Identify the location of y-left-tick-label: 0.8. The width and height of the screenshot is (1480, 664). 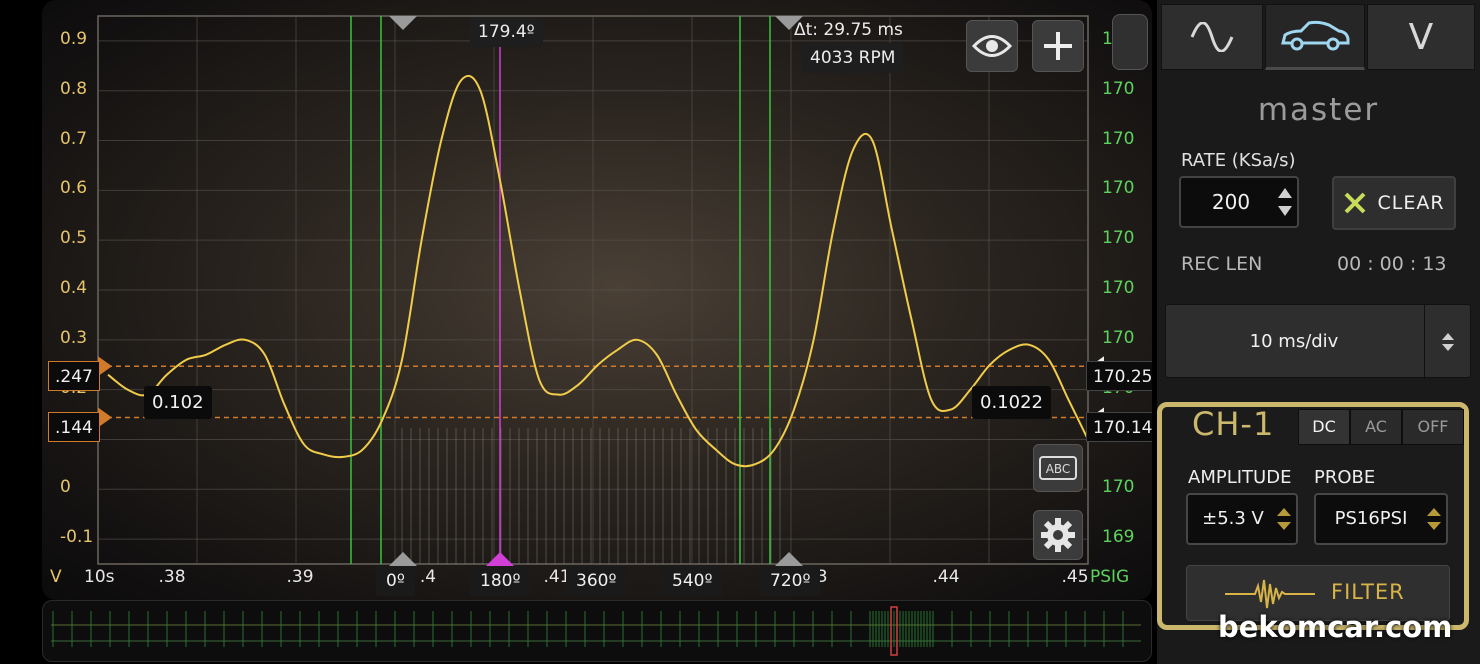
(74, 88).